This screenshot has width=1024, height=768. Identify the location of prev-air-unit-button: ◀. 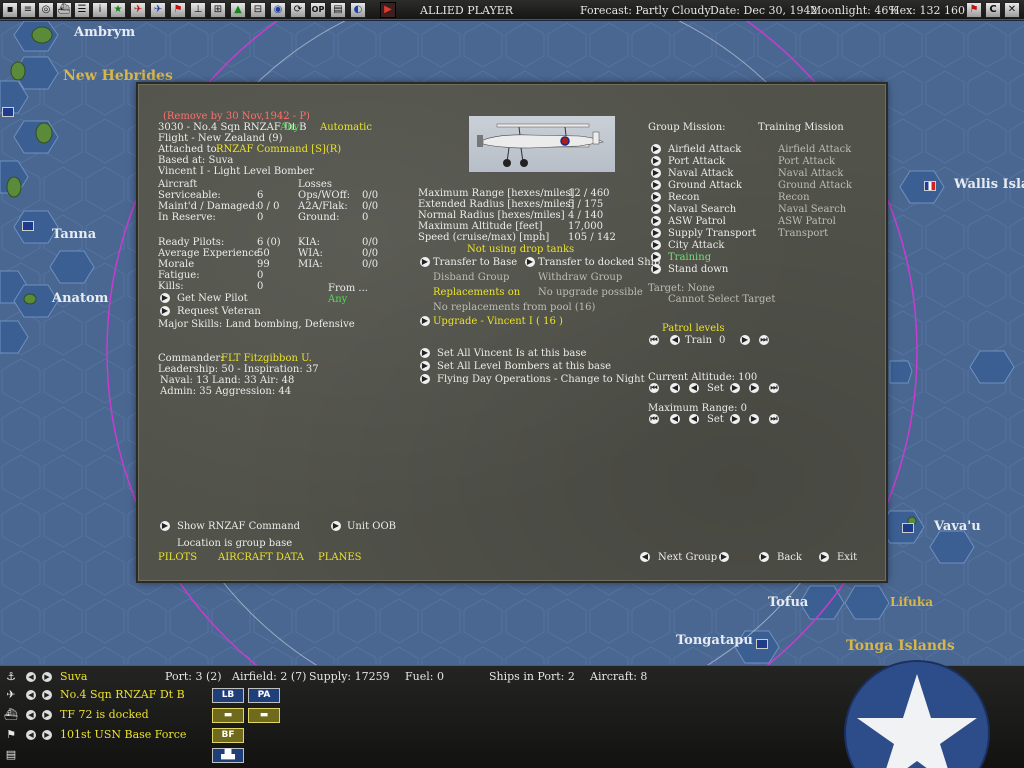
(31, 695).